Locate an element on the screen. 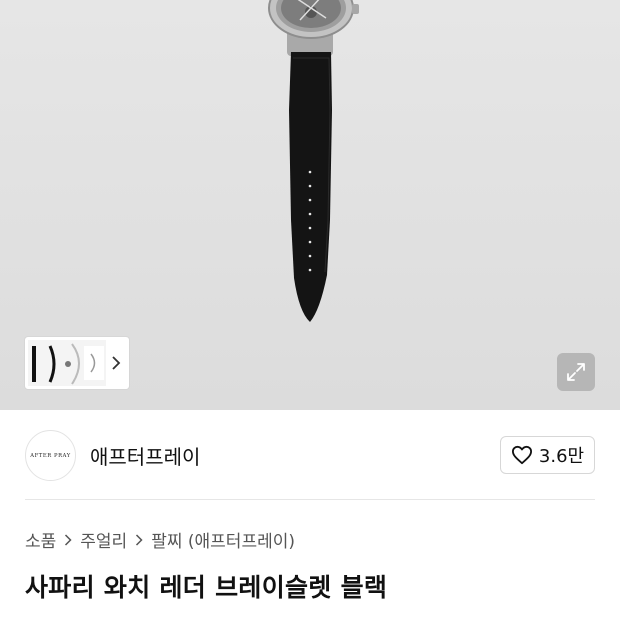 The image size is (620, 620). divider is located at coordinates (310, 499).